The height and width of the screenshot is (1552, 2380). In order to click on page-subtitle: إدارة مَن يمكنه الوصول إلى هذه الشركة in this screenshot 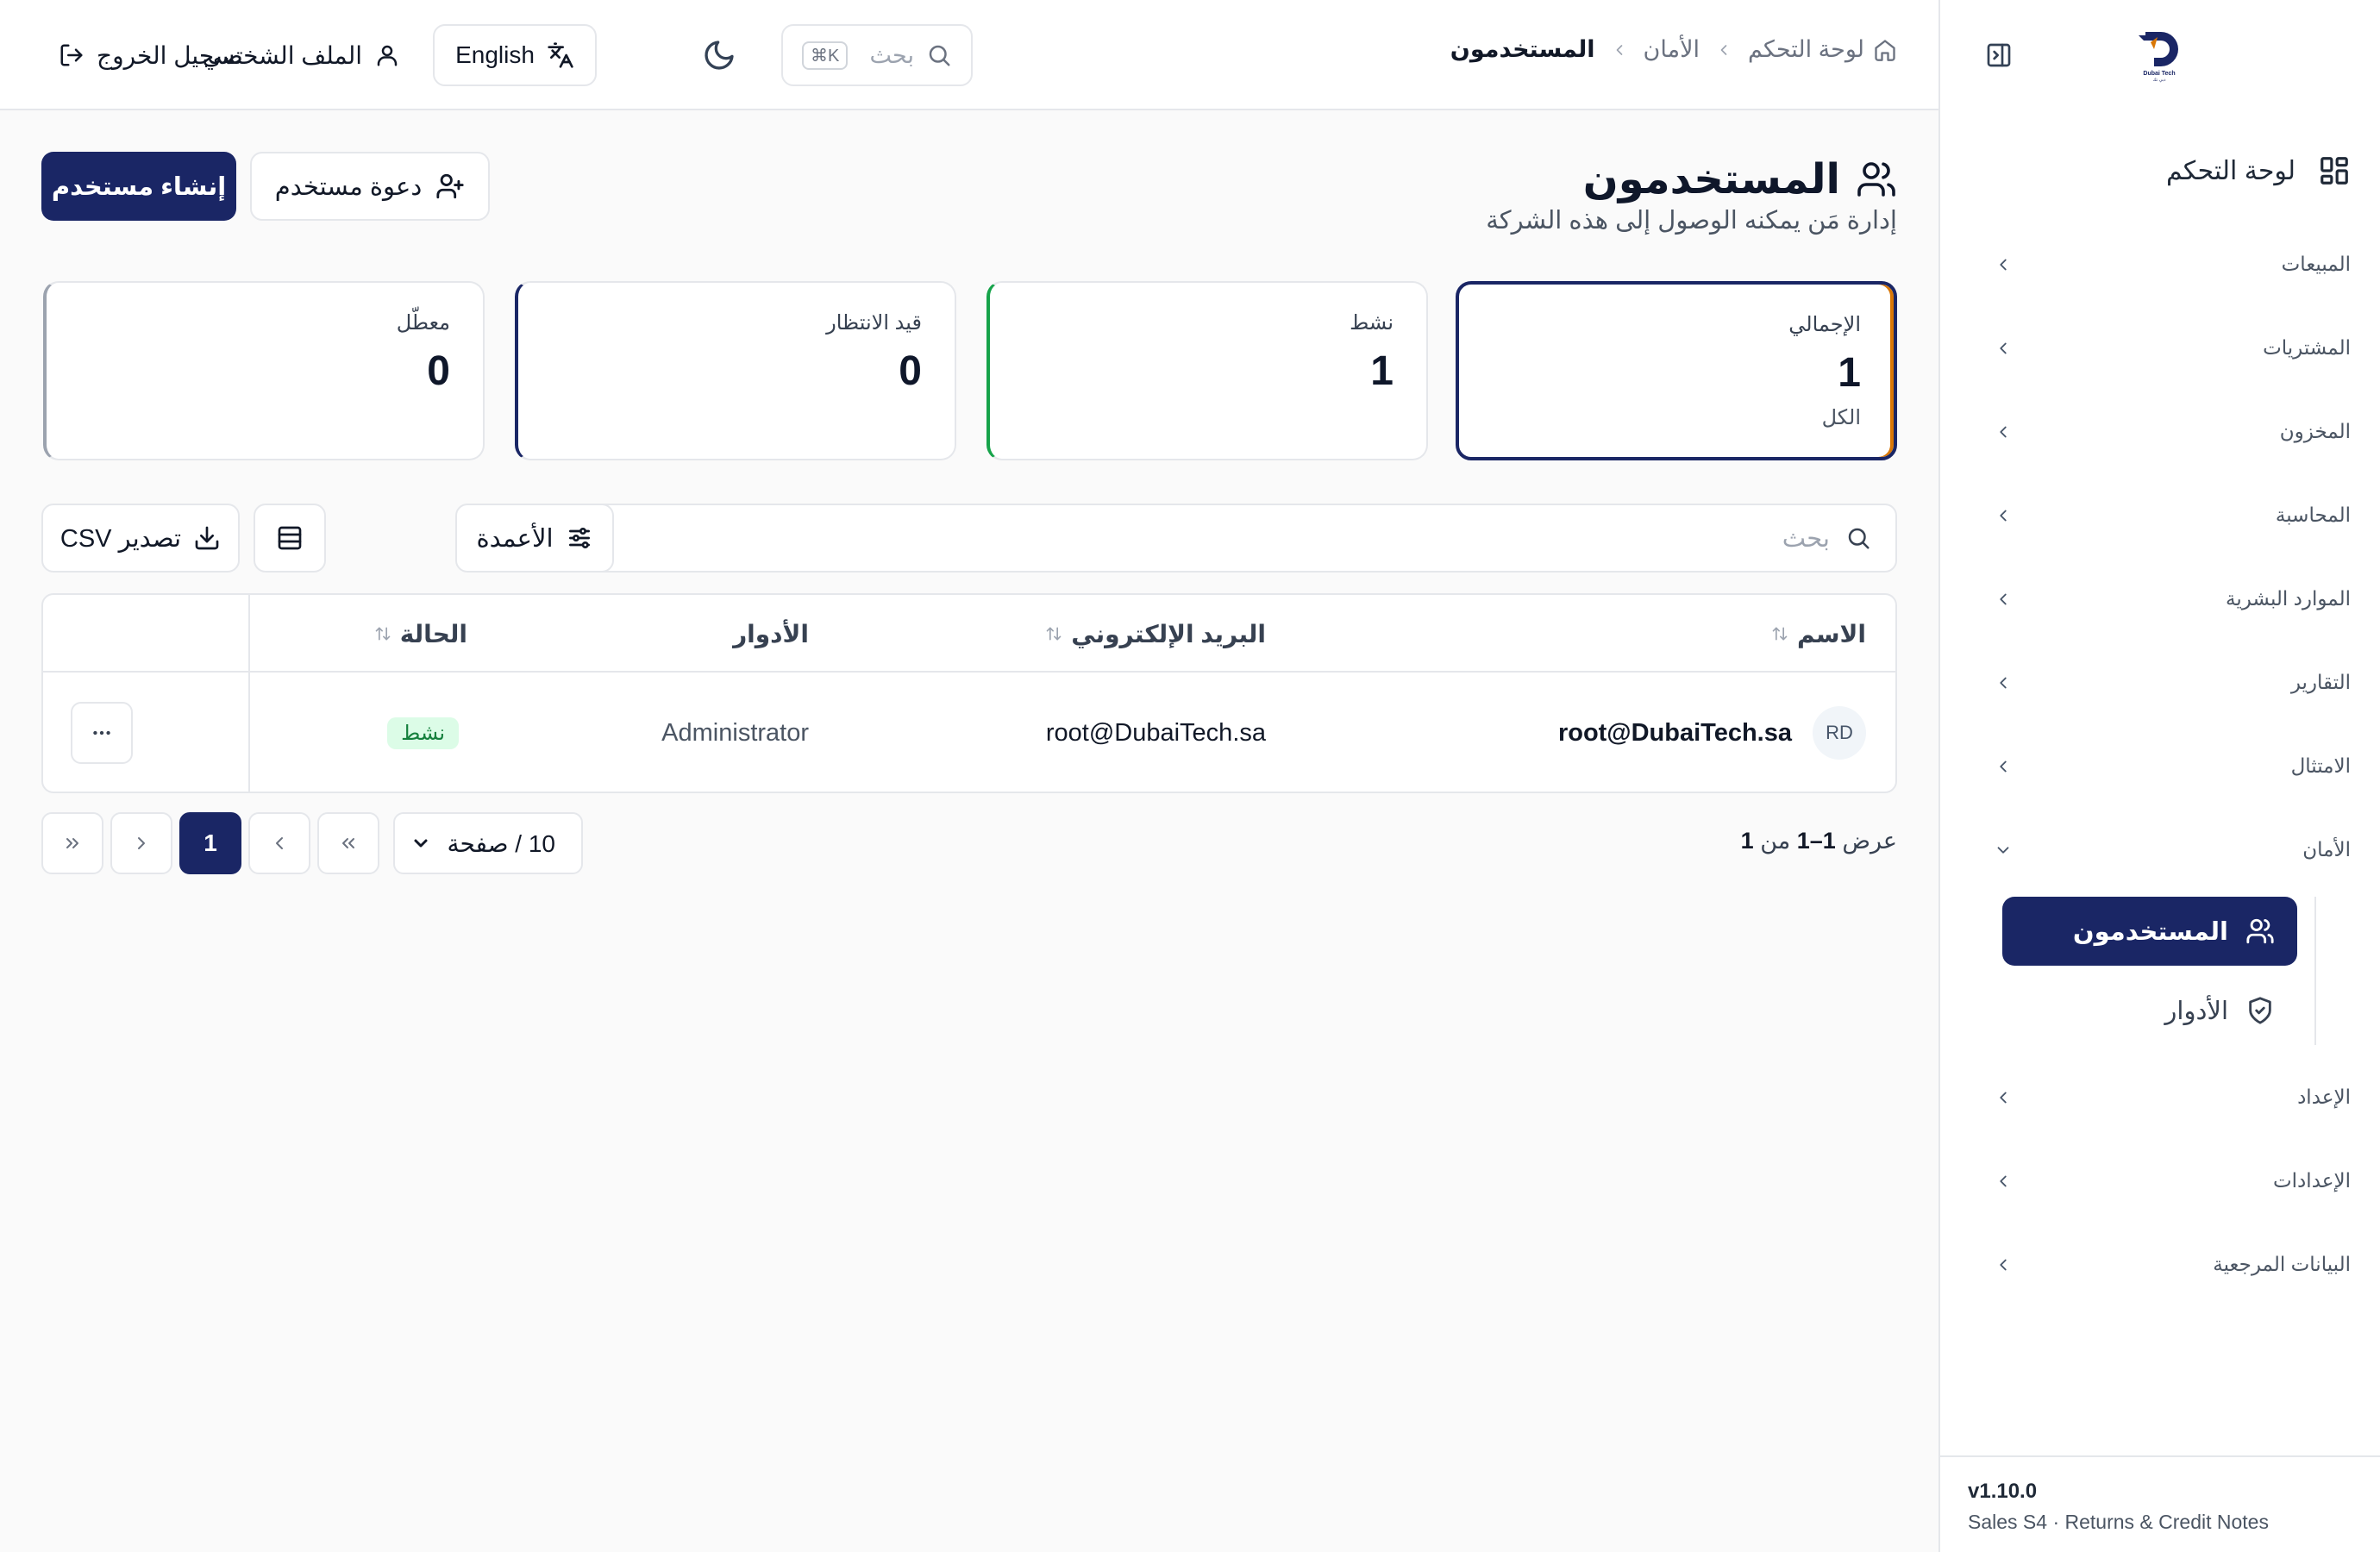, I will do `click(1692, 221)`.